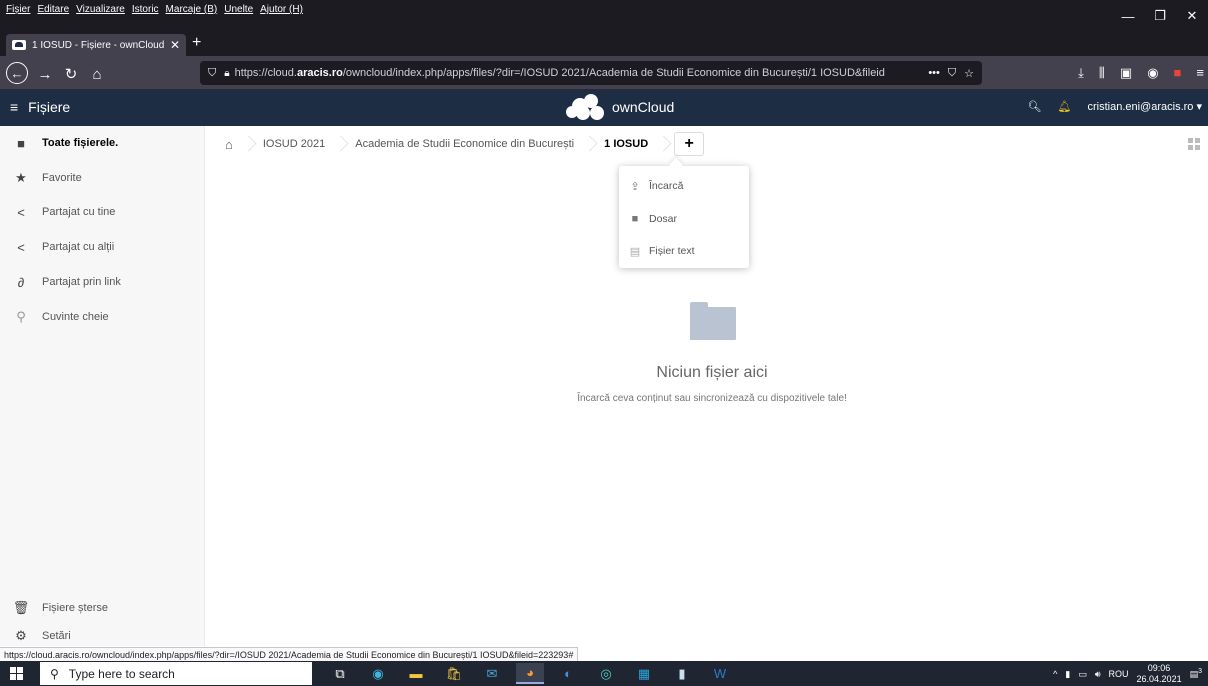 The height and width of the screenshot is (686, 1208). Describe the element at coordinates (1144, 106) in the screenshot. I see `user-menu: cristian.eni@aracis.ro ▾` at that location.